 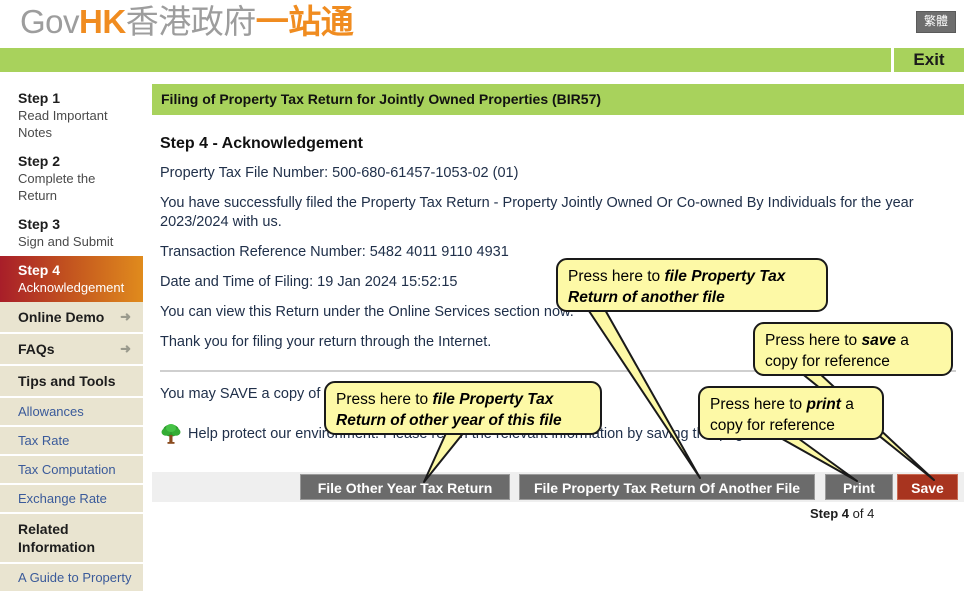 I want to click on sidebar-item-step-2: Step 2 Complete the Return, so click(x=71, y=178).